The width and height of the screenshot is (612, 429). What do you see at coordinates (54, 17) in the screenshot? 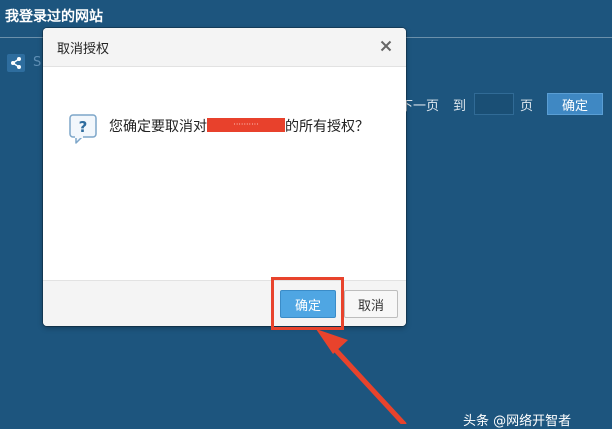
I see `page-title: 我登录过的网站` at bounding box center [54, 17].